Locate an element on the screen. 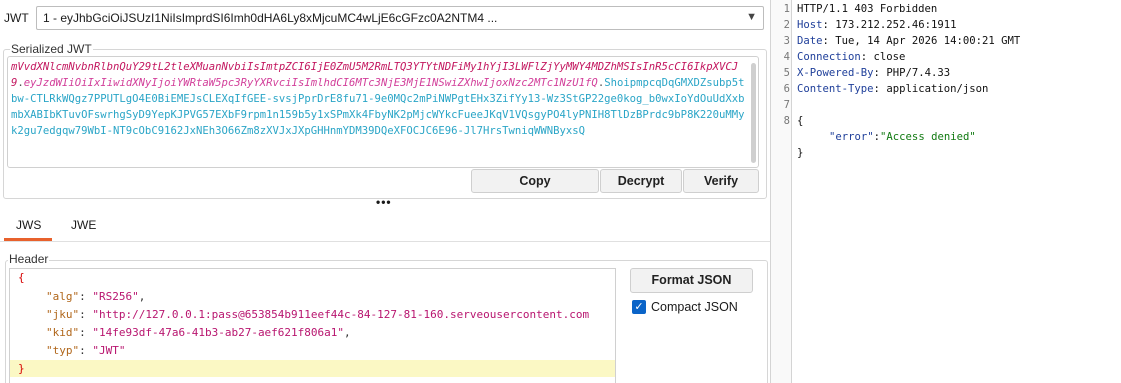 The height and width of the screenshot is (383, 1121). tab-divider is located at coordinates (385, 241).